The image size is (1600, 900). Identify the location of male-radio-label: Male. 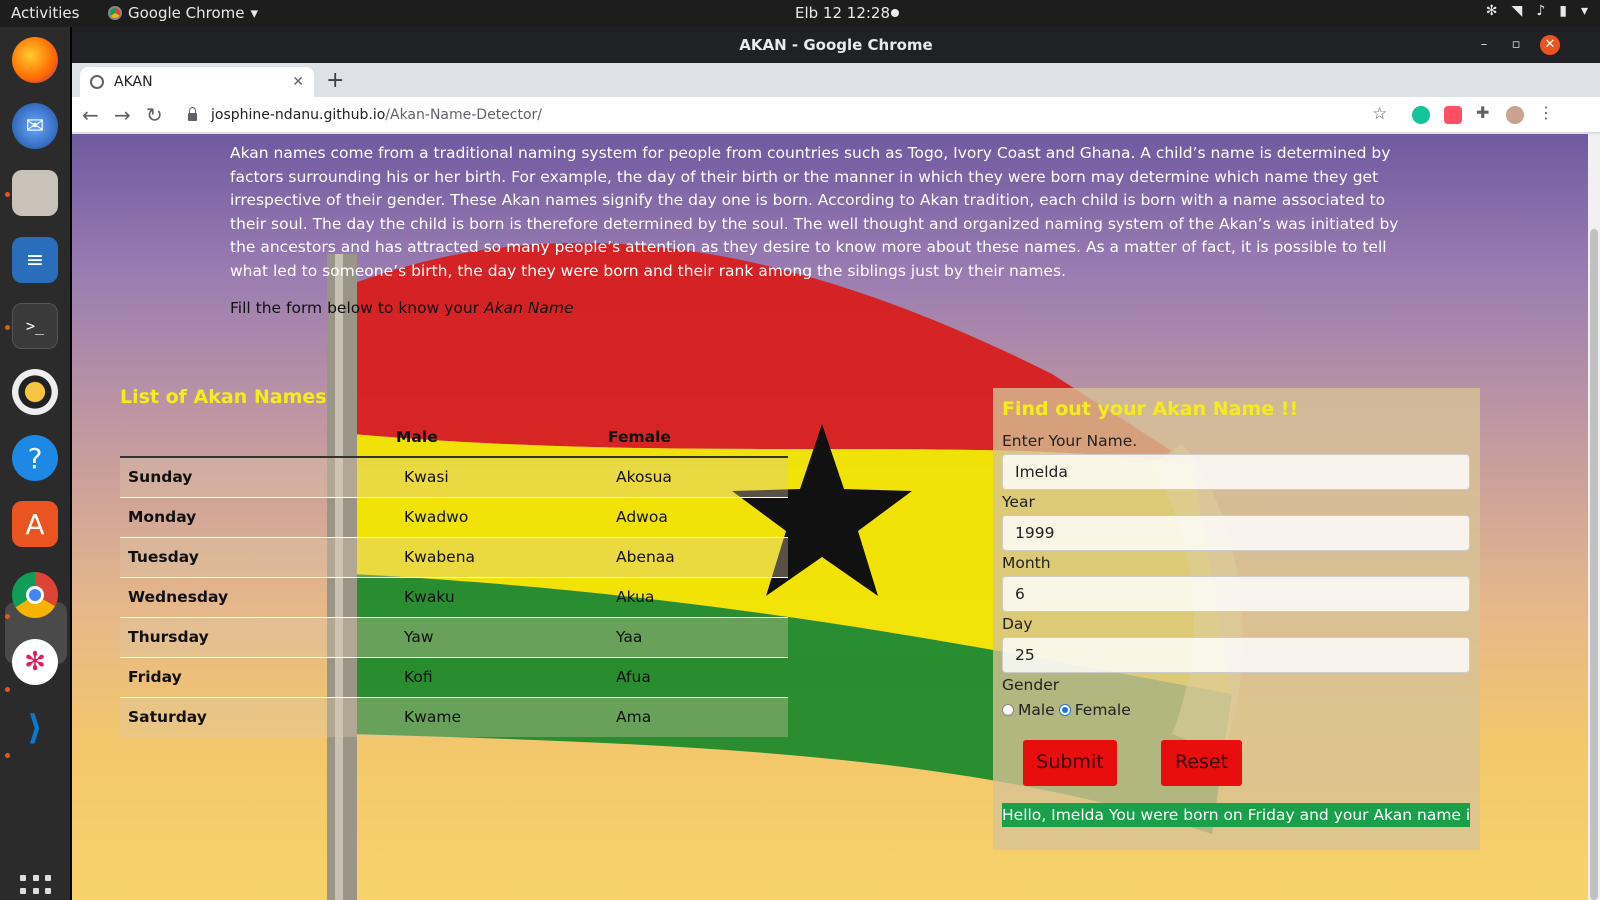
(1036, 710).